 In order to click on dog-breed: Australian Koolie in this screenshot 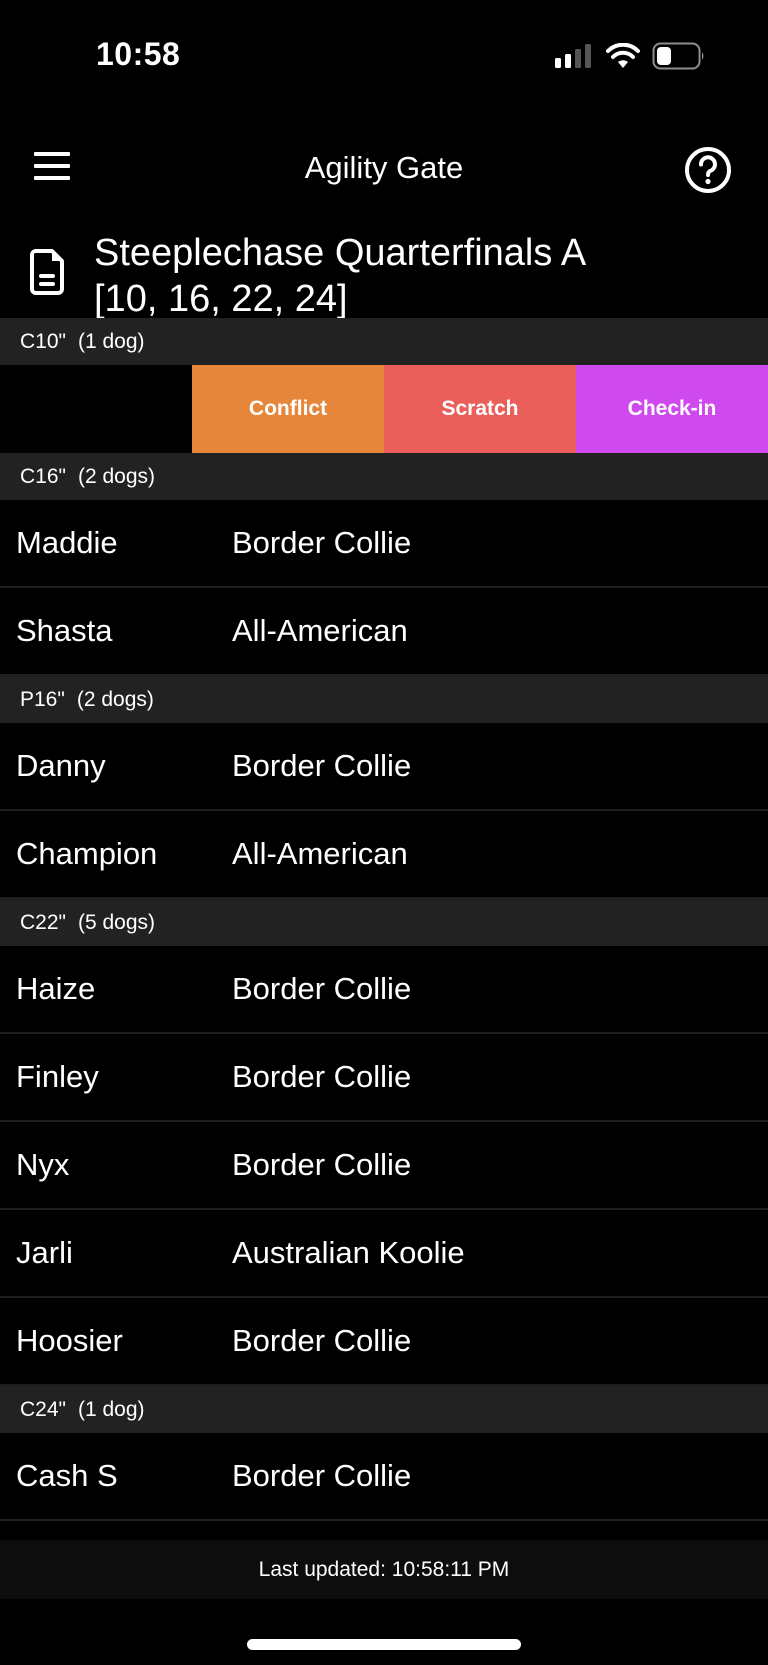, I will do `click(348, 1252)`.